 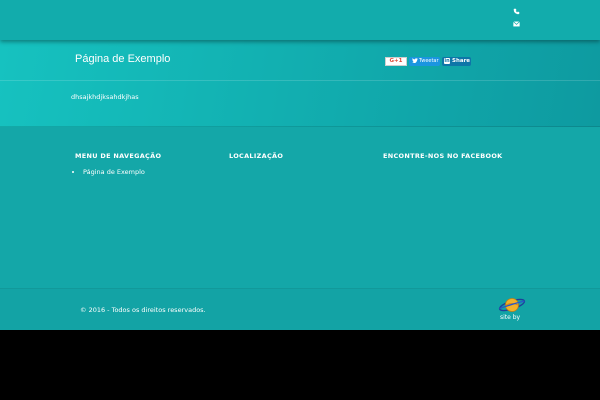 What do you see at coordinates (461, 61) in the screenshot?
I see `linkedin-share-label: Share` at bounding box center [461, 61].